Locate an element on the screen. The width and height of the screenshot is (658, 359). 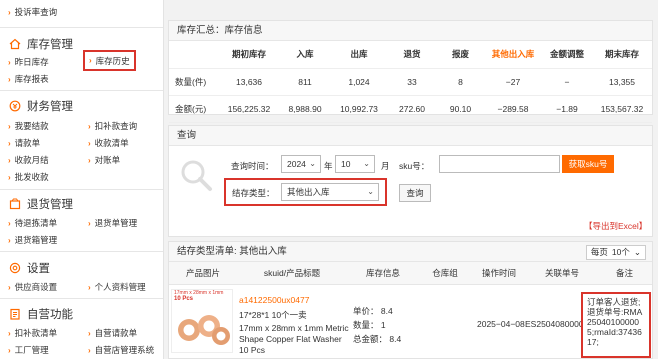
total-amount: 总金额： 8.4 is located at coordinates (377, 339).